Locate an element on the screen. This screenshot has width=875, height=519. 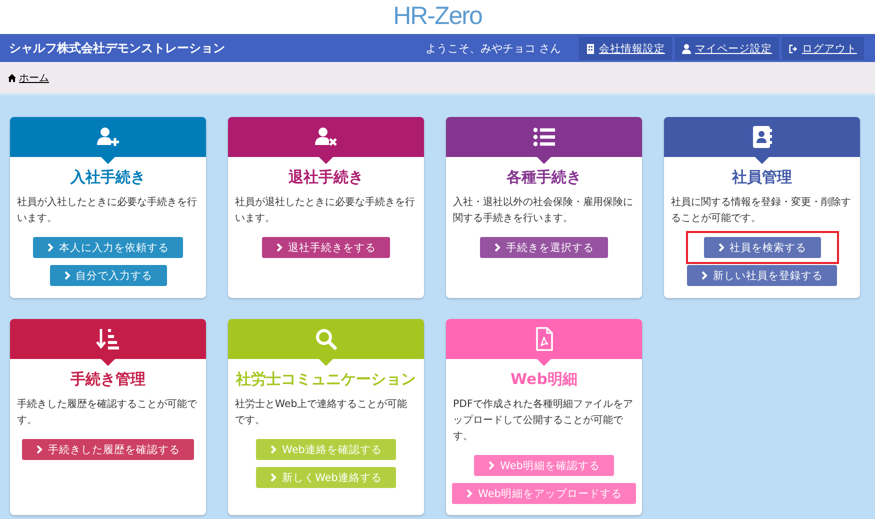
action-button: 手続きを選択する is located at coordinates (544, 247).